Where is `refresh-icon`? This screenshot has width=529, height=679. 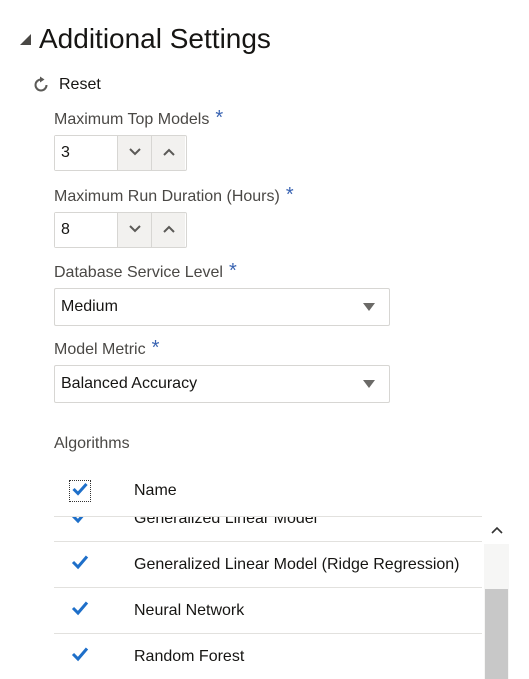
refresh-icon is located at coordinates (41, 85).